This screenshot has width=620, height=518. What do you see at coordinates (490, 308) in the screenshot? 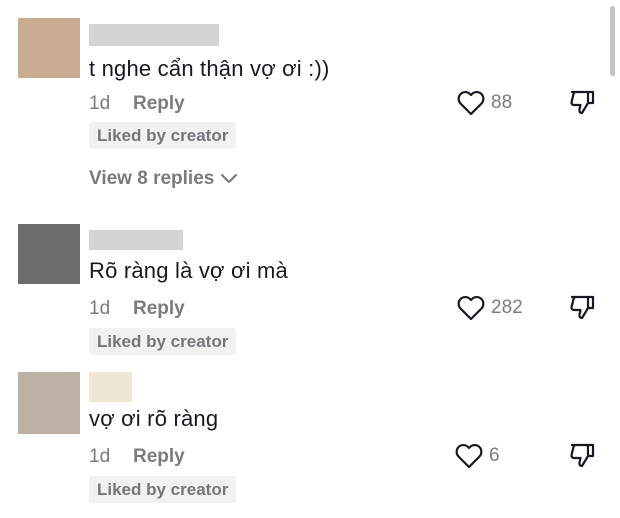
I see `like-button: 282` at bounding box center [490, 308].